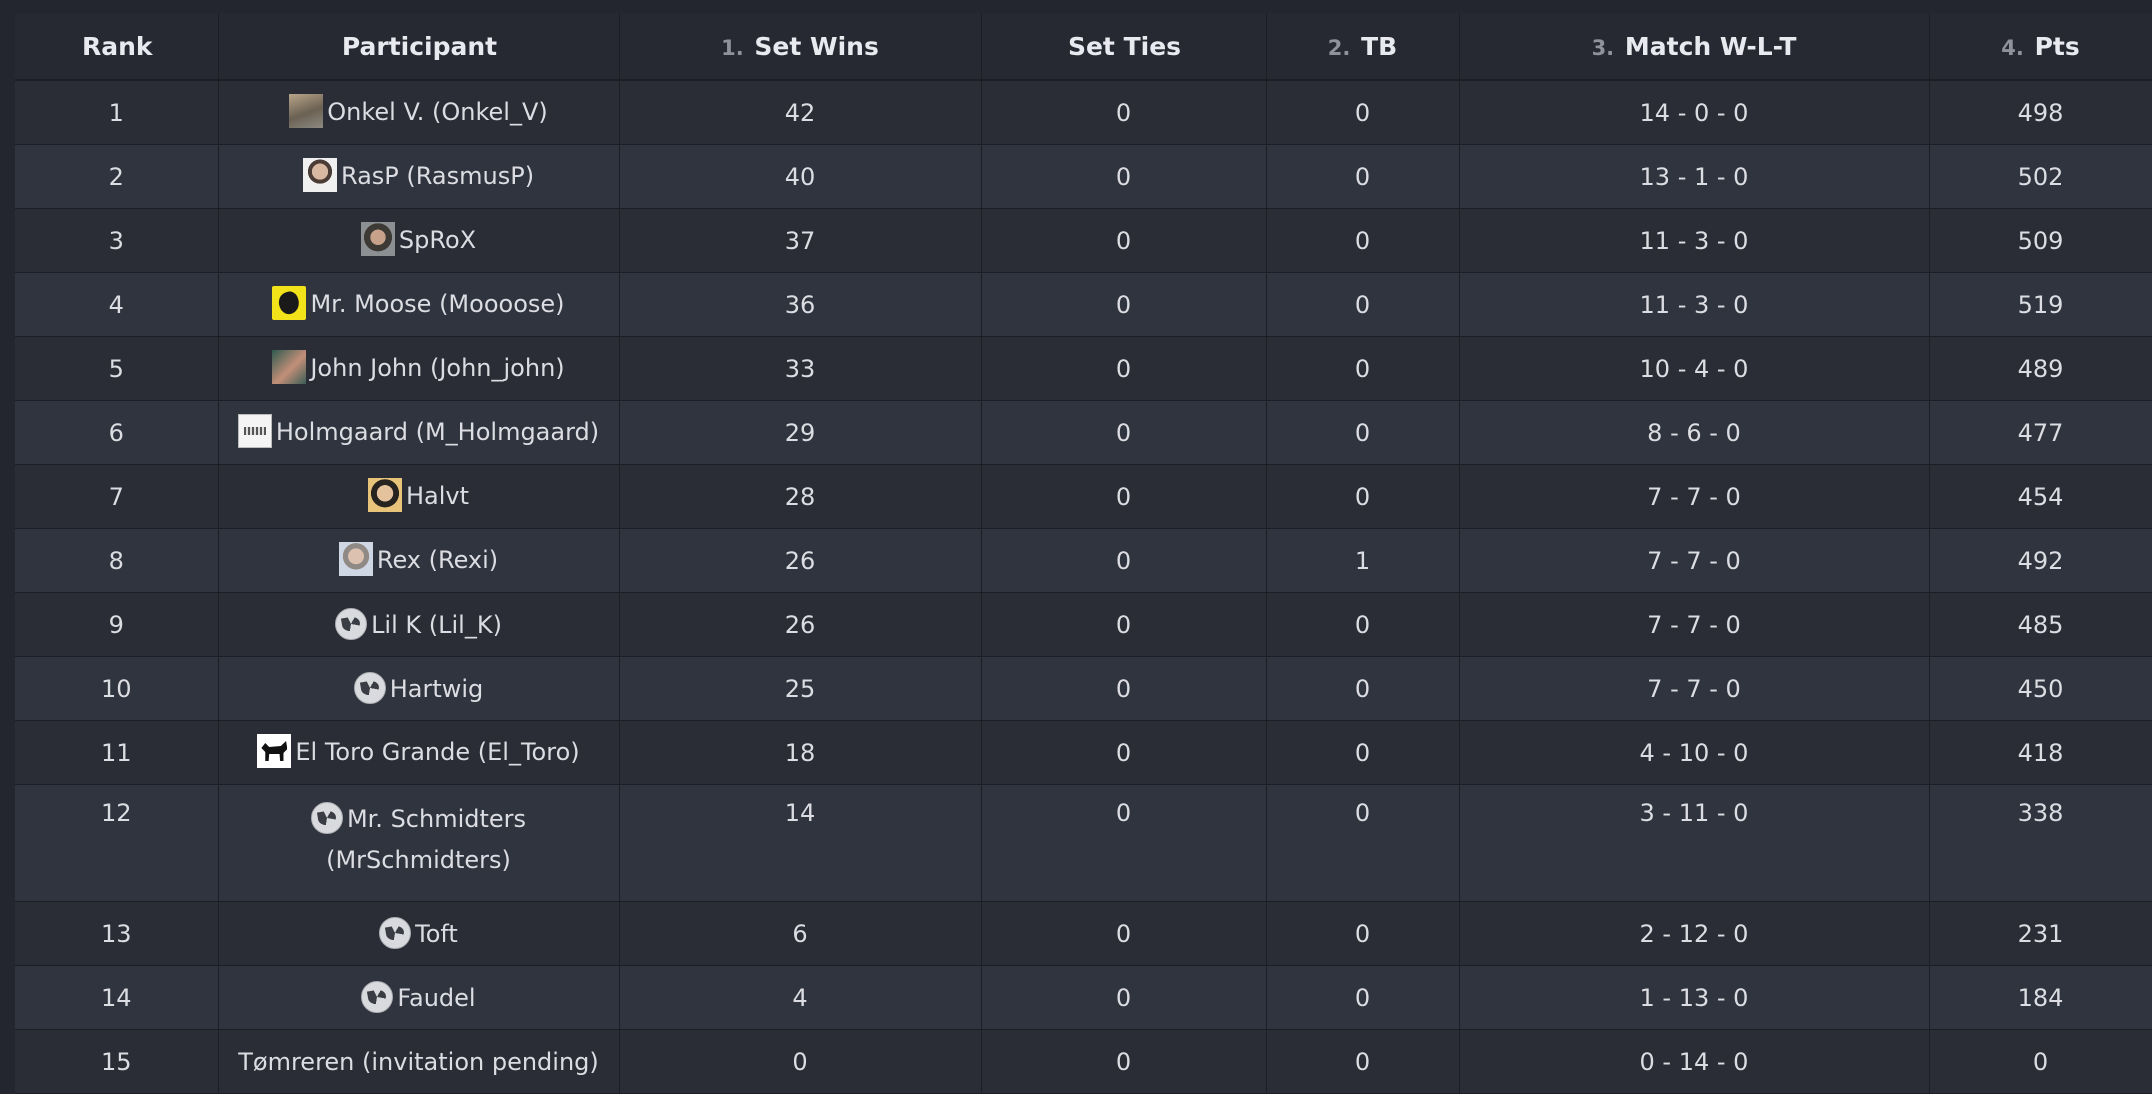 The height and width of the screenshot is (1094, 2152). I want to click on participant-name: Toft, so click(436, 934).